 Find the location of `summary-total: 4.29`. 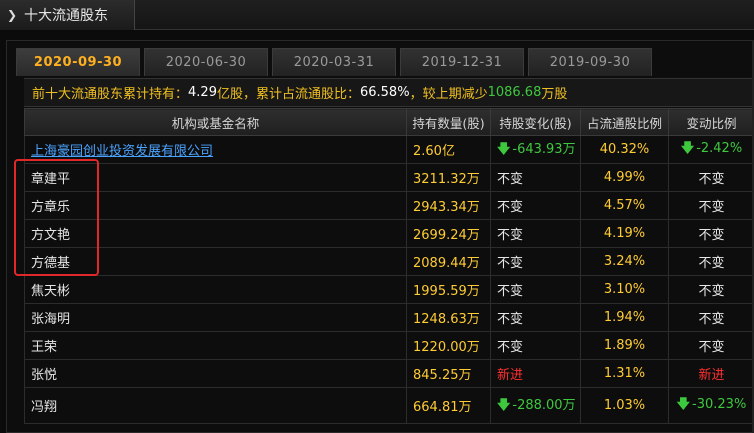

summary-total: 4.29 is located at coordinates (202, 92).